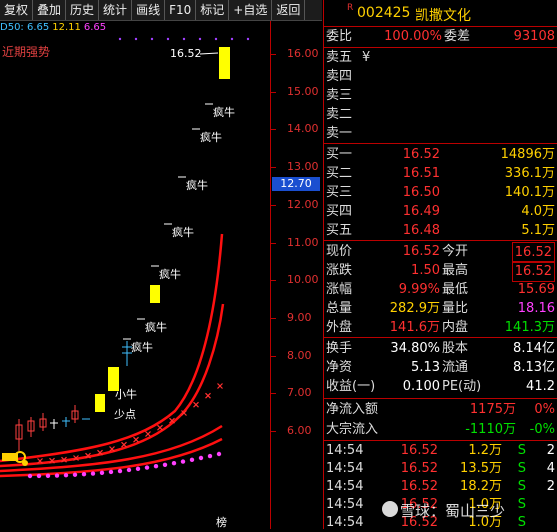 This screenshot has height=532, width=557. Describe the element at coordinates (455, 367) in the screenshot. I see `fundamental-label: 流通` at that location.